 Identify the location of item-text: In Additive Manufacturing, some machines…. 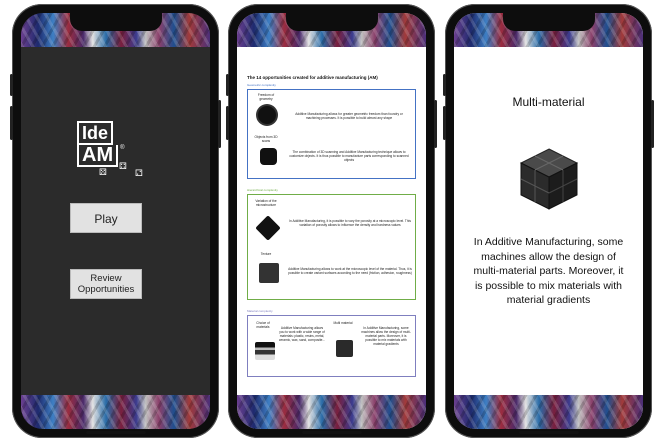
(386, 336).